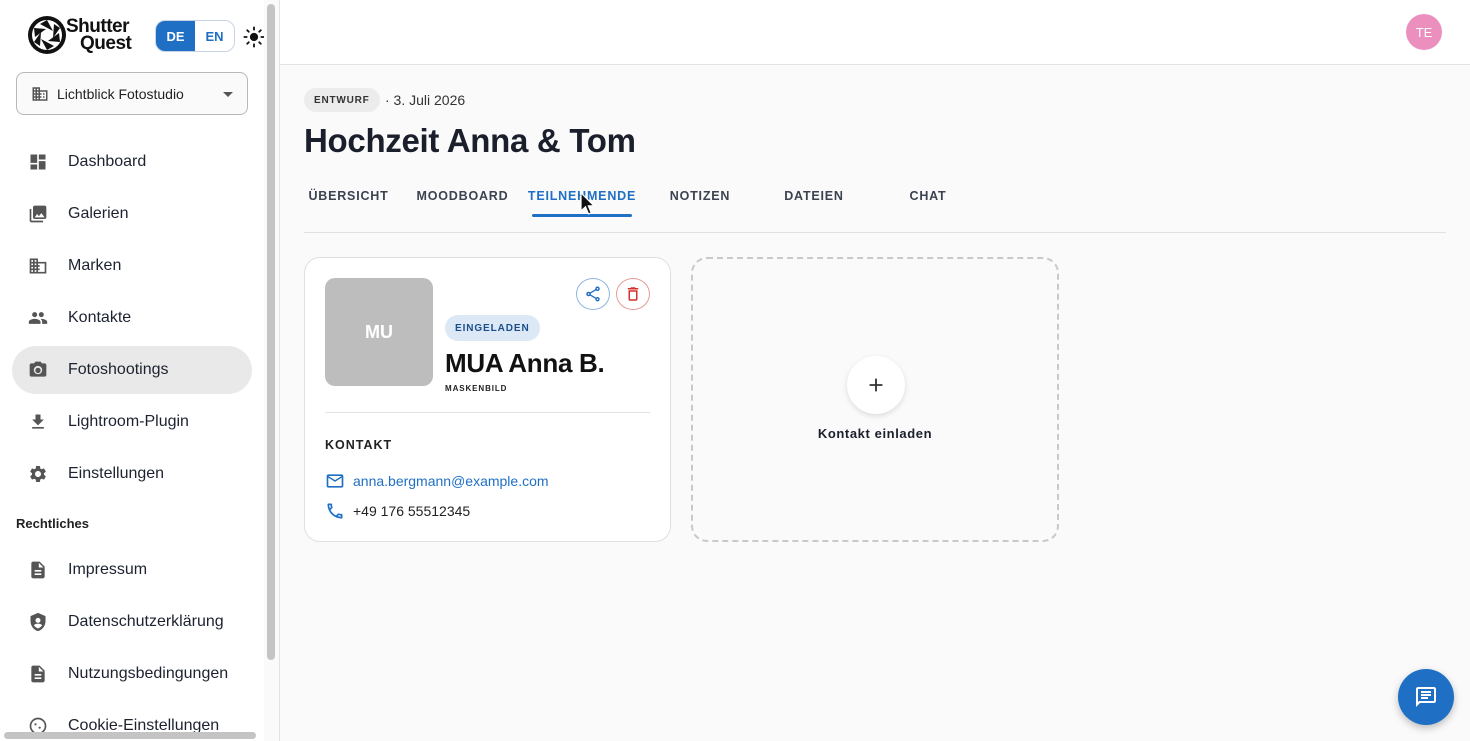 The height and width of the screenshot is (741, 1470). I want to click on sidebar-item-galerien: Galerien, so click(132, 214).